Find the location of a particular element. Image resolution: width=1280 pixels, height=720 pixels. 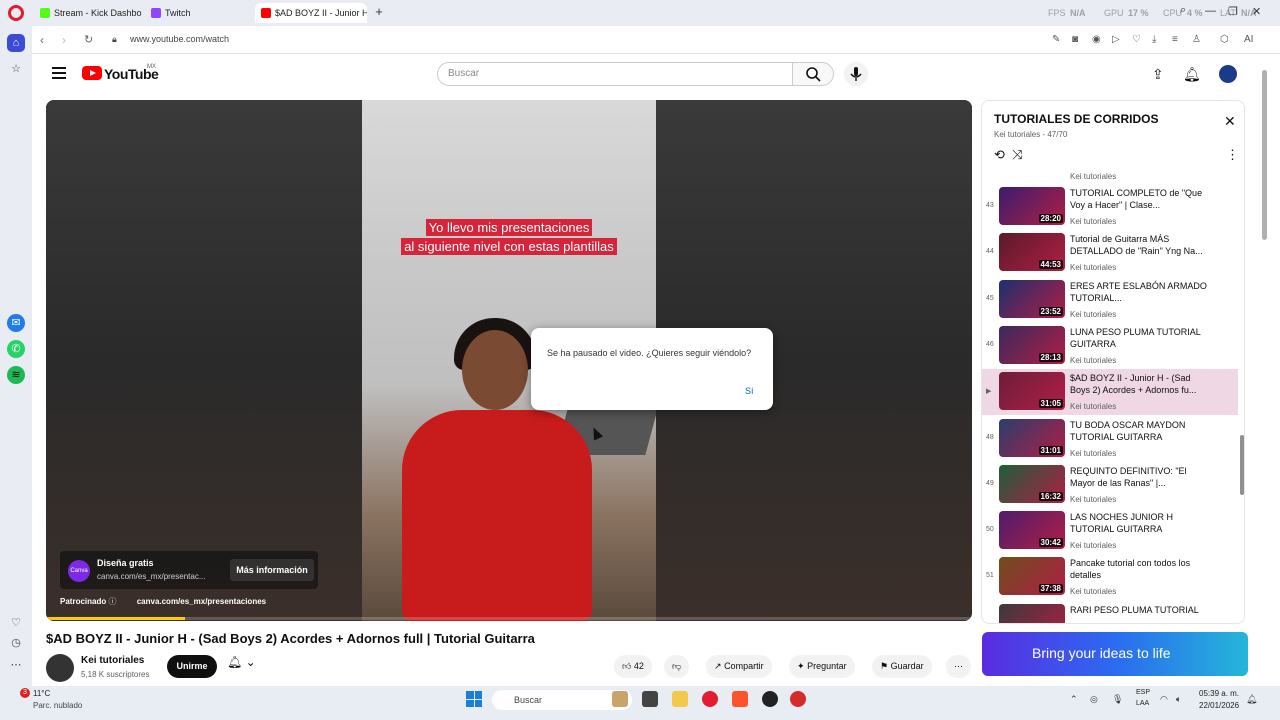

voice-search-button is located at coordinates (856, 74).